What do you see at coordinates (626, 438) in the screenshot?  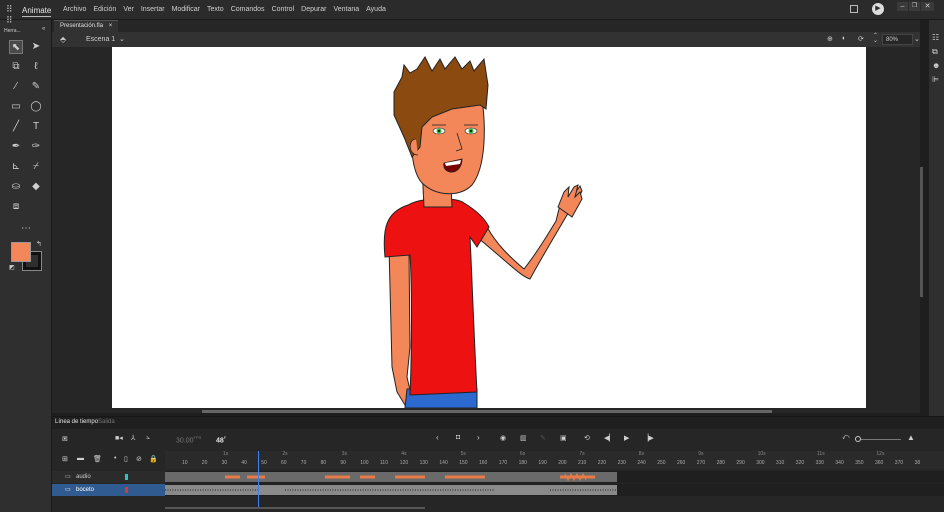 I see `play-icon: ▶` at bounding box center [626, 438].